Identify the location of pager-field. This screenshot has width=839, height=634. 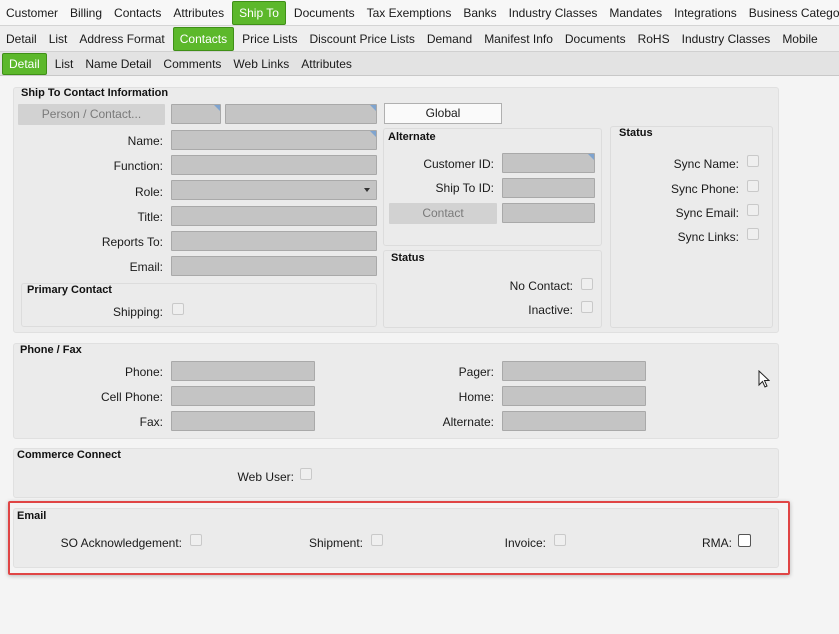
(574, 371).